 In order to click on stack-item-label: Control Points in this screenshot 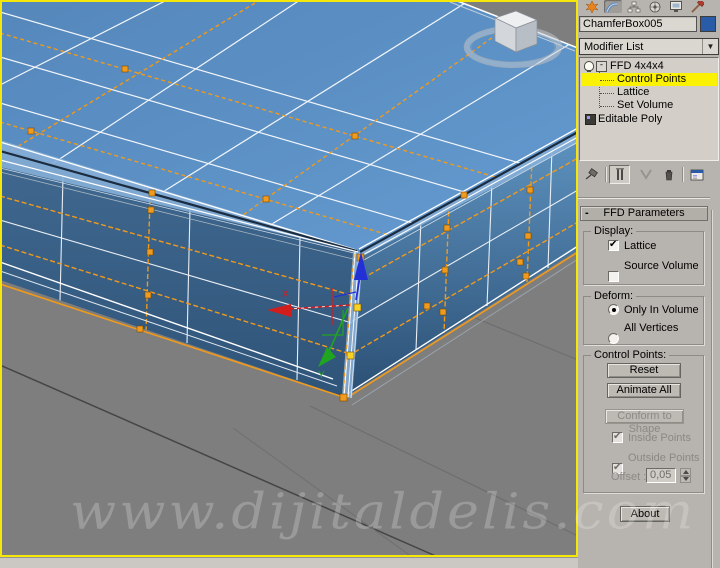, I will do `click(652, 79)`.